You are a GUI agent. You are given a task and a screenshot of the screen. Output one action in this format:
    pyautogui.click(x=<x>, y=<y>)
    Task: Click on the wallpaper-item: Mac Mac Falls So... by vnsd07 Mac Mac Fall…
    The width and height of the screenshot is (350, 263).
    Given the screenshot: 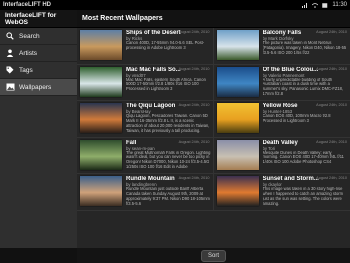 What is the action you would take?
    pyautogui.click(x=145, y=82)
    